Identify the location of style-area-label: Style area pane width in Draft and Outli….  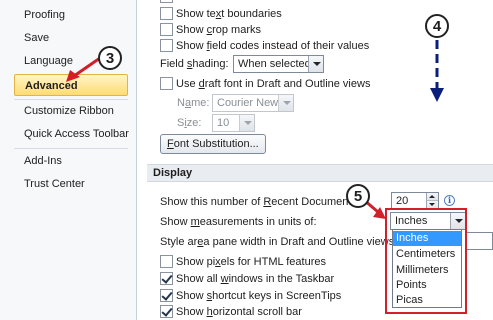
(279, 242).